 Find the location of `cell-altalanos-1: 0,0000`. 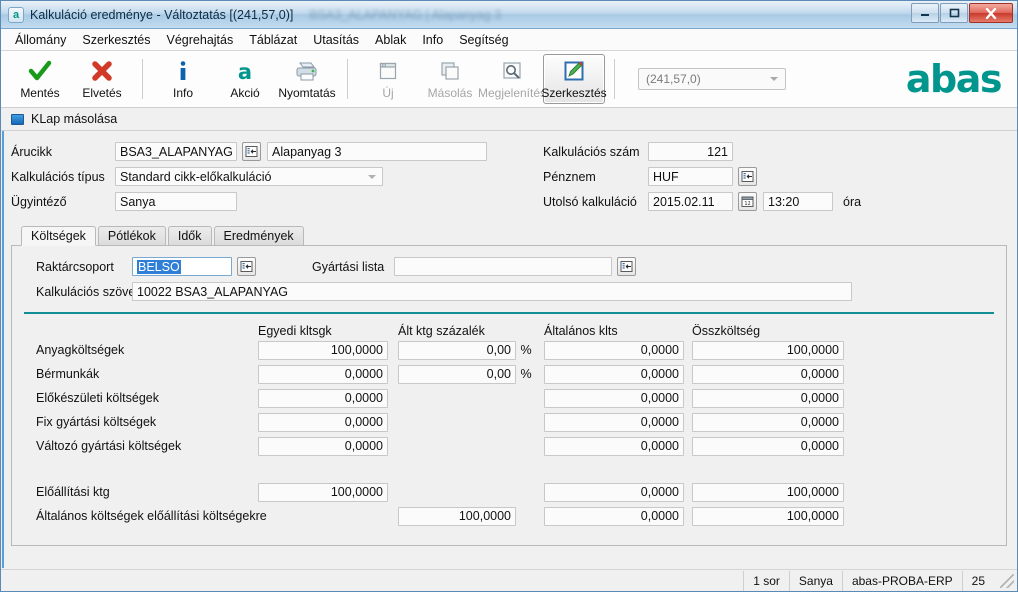

cell-altalanos-1: 0,0000 is located at coordinates (614, 374).